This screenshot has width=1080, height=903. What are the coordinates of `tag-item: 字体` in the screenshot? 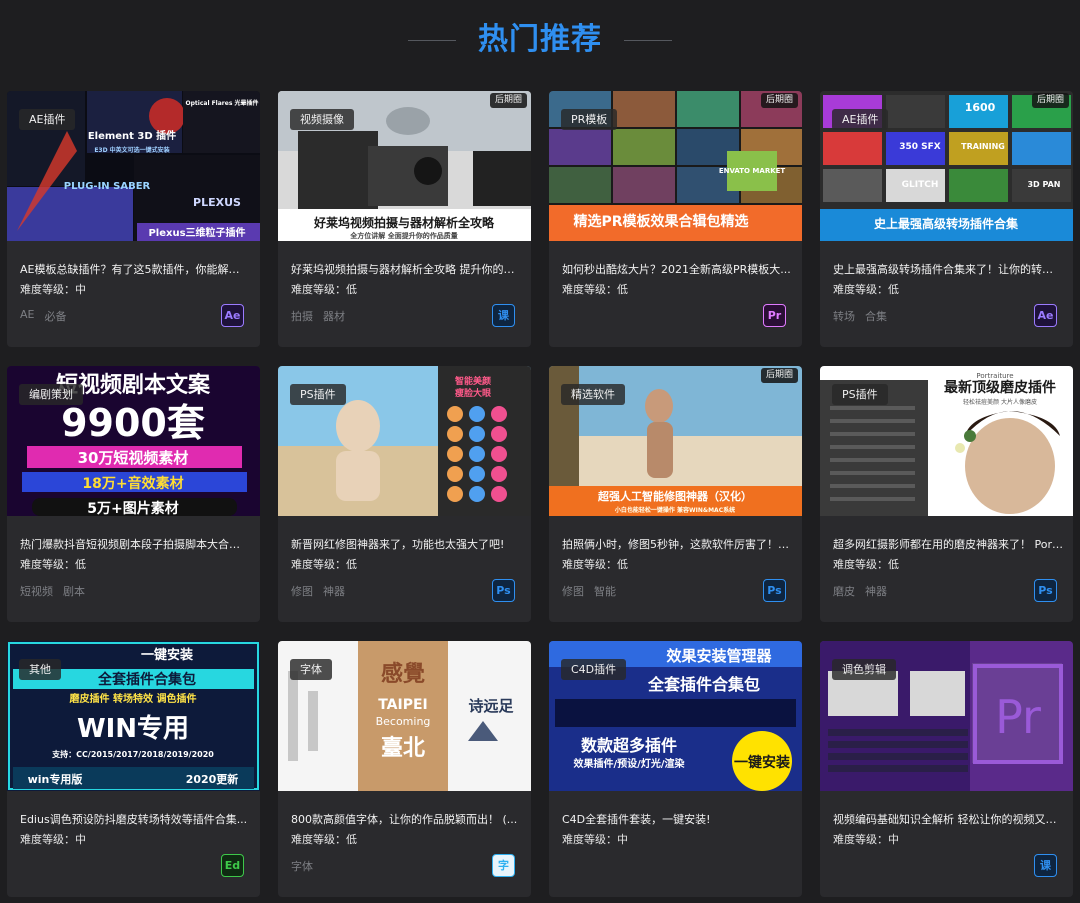 It's located at (302, 866).